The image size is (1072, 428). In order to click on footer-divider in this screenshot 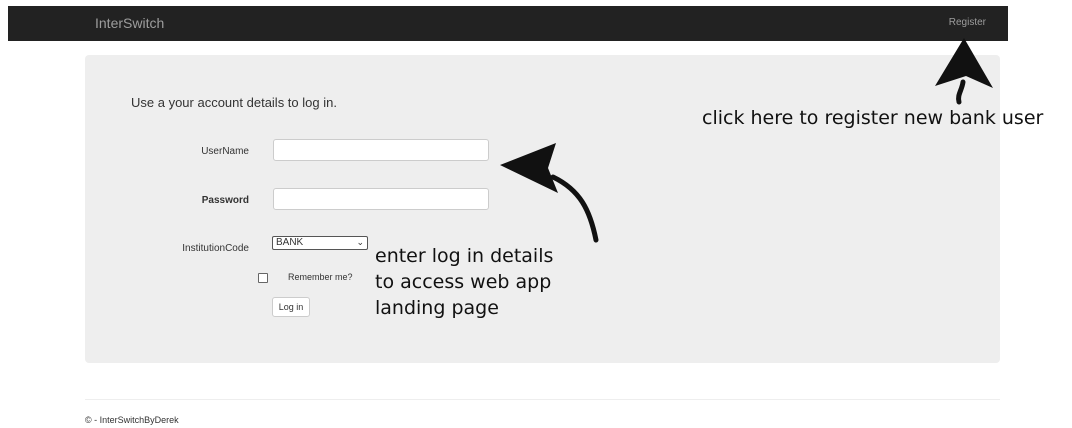, I will do `click(542, 399)`.